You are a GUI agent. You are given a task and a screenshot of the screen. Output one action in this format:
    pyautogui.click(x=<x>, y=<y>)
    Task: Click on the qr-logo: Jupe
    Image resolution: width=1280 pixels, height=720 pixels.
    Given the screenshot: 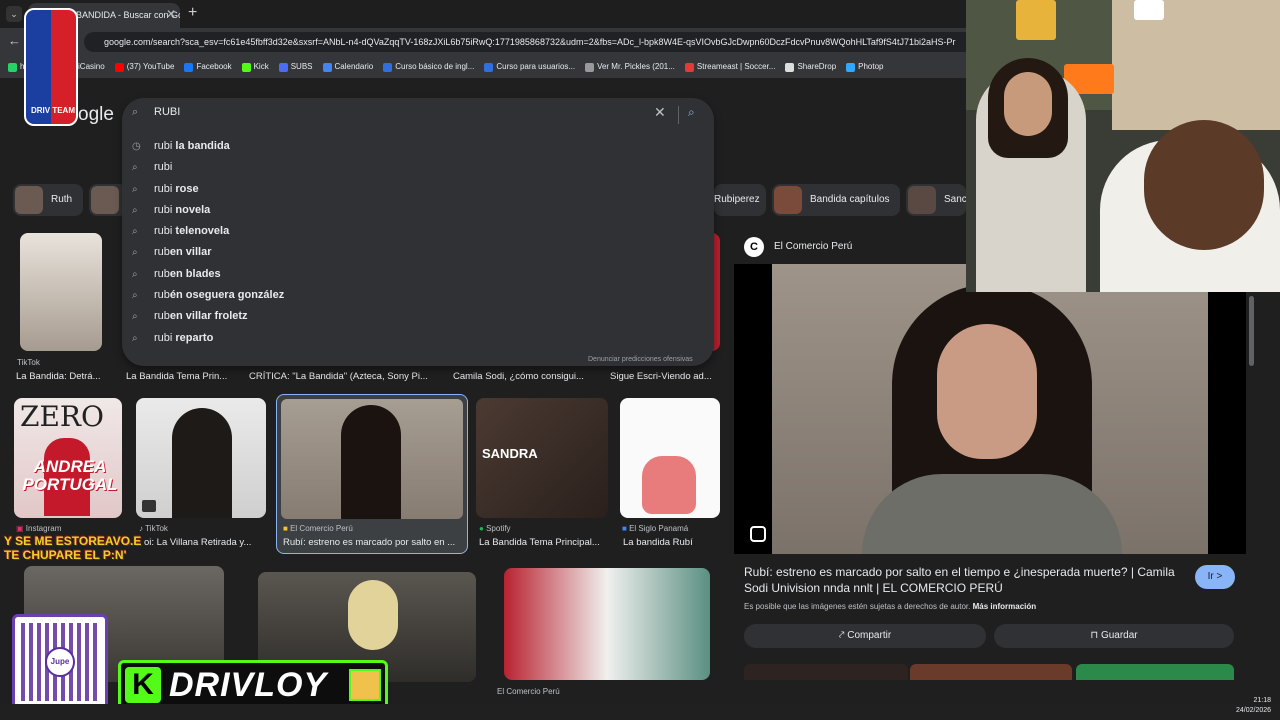 What is the action you would take?
    pyautogui.click(x=60, y=662)
    